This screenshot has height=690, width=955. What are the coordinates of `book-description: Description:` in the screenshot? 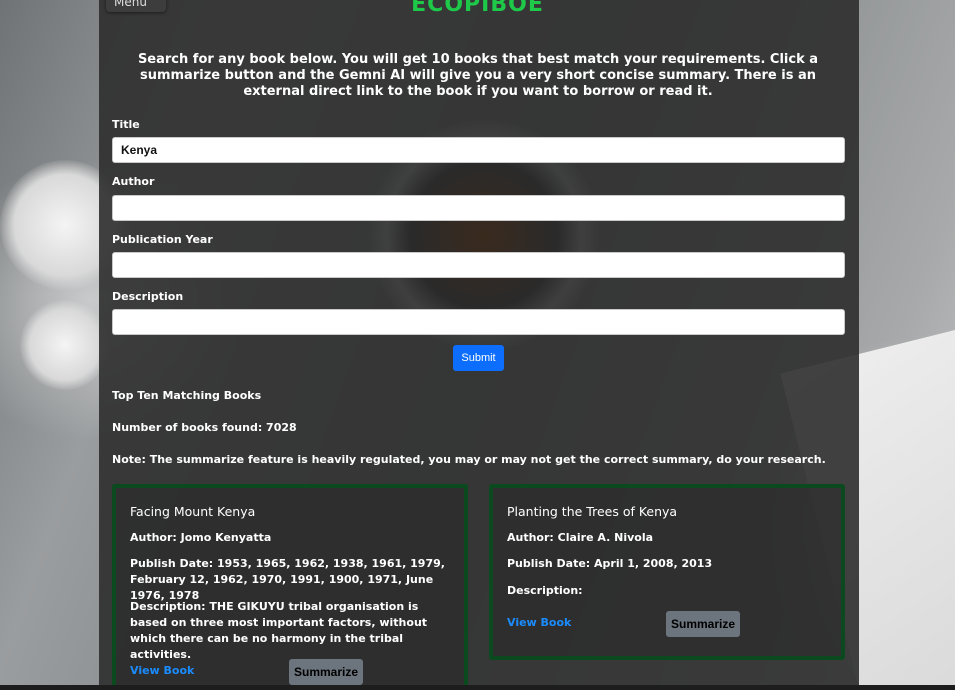 It's located at (545, 590).